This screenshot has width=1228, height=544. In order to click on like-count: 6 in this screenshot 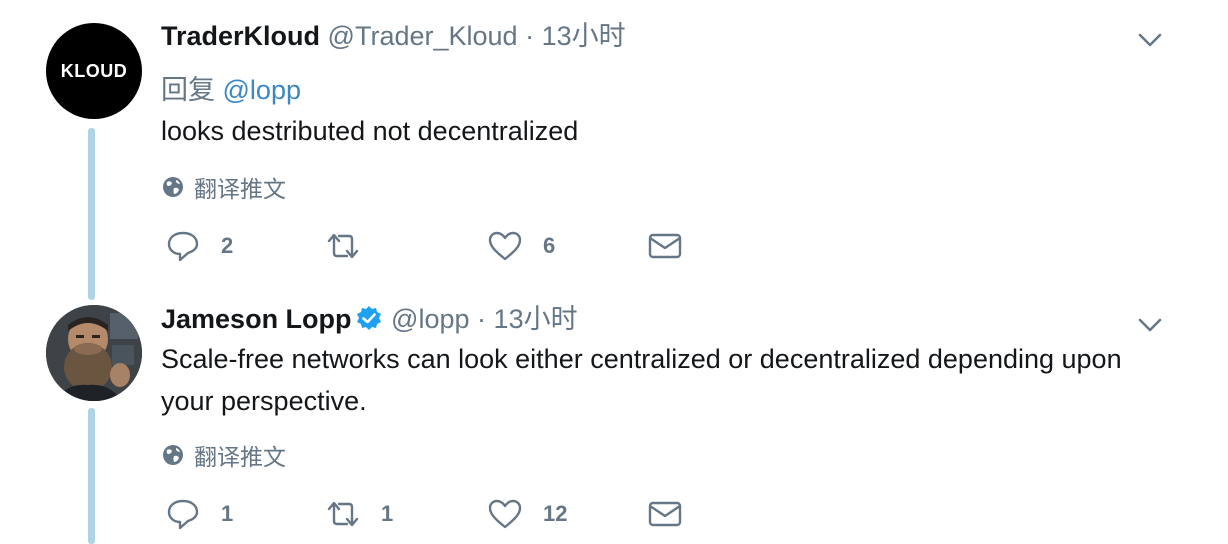, I will do `click(549, 245)`.